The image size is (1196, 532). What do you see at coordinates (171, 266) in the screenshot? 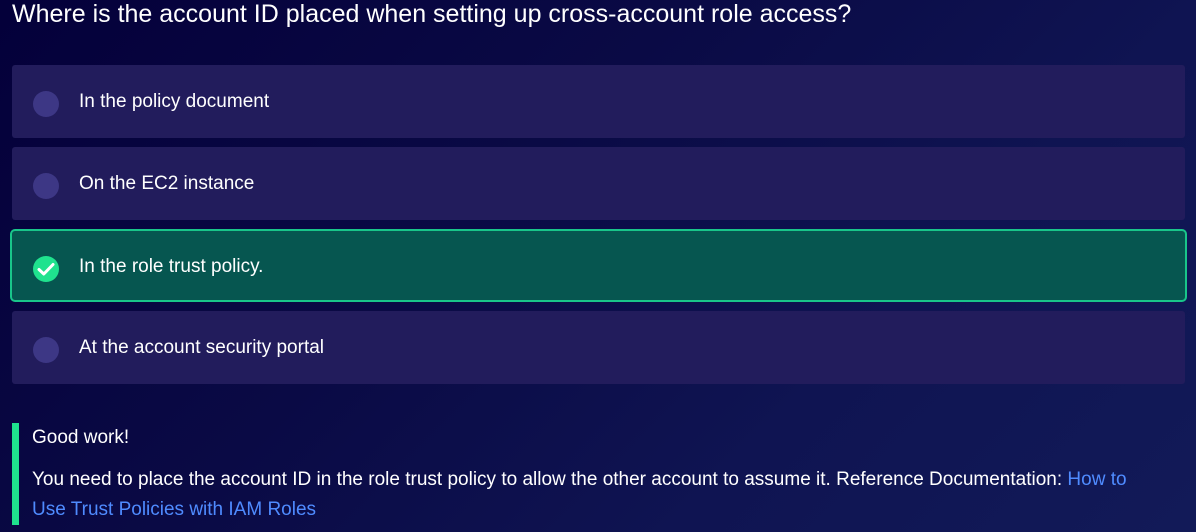
I see `answer-option-label: In the role trust policy.` at bounding box center [171, 266].